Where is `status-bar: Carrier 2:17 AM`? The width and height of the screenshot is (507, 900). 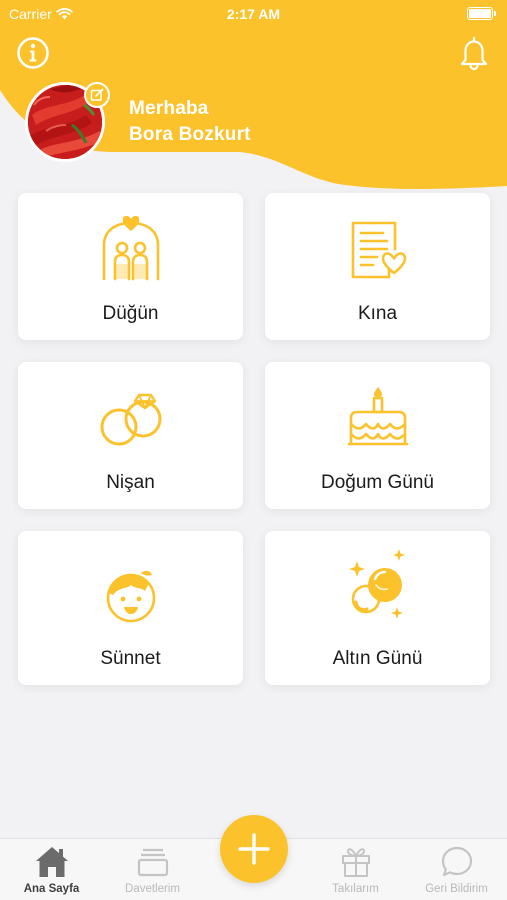 status-bar: Carrier 2:17 AM is located at coordinates (253, 14).